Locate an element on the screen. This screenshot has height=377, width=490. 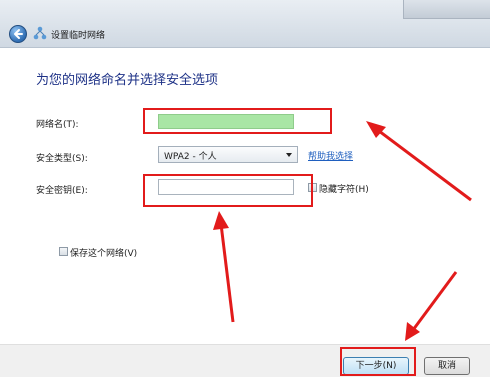
network-name-input is located at coordinates (226, 121).